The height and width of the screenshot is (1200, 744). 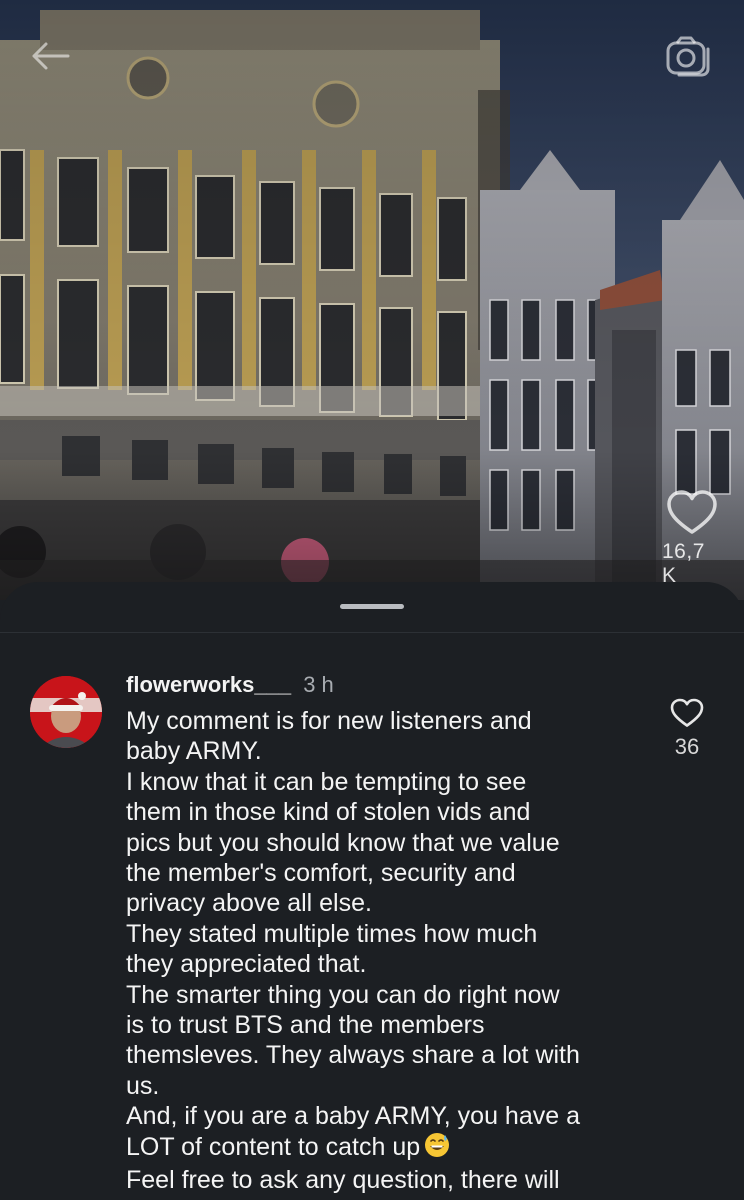 What do you see at coordinates (318, 684) in the screenshot?
I see `comment-timestamp: 3 h` at bounding box center [318, 684].